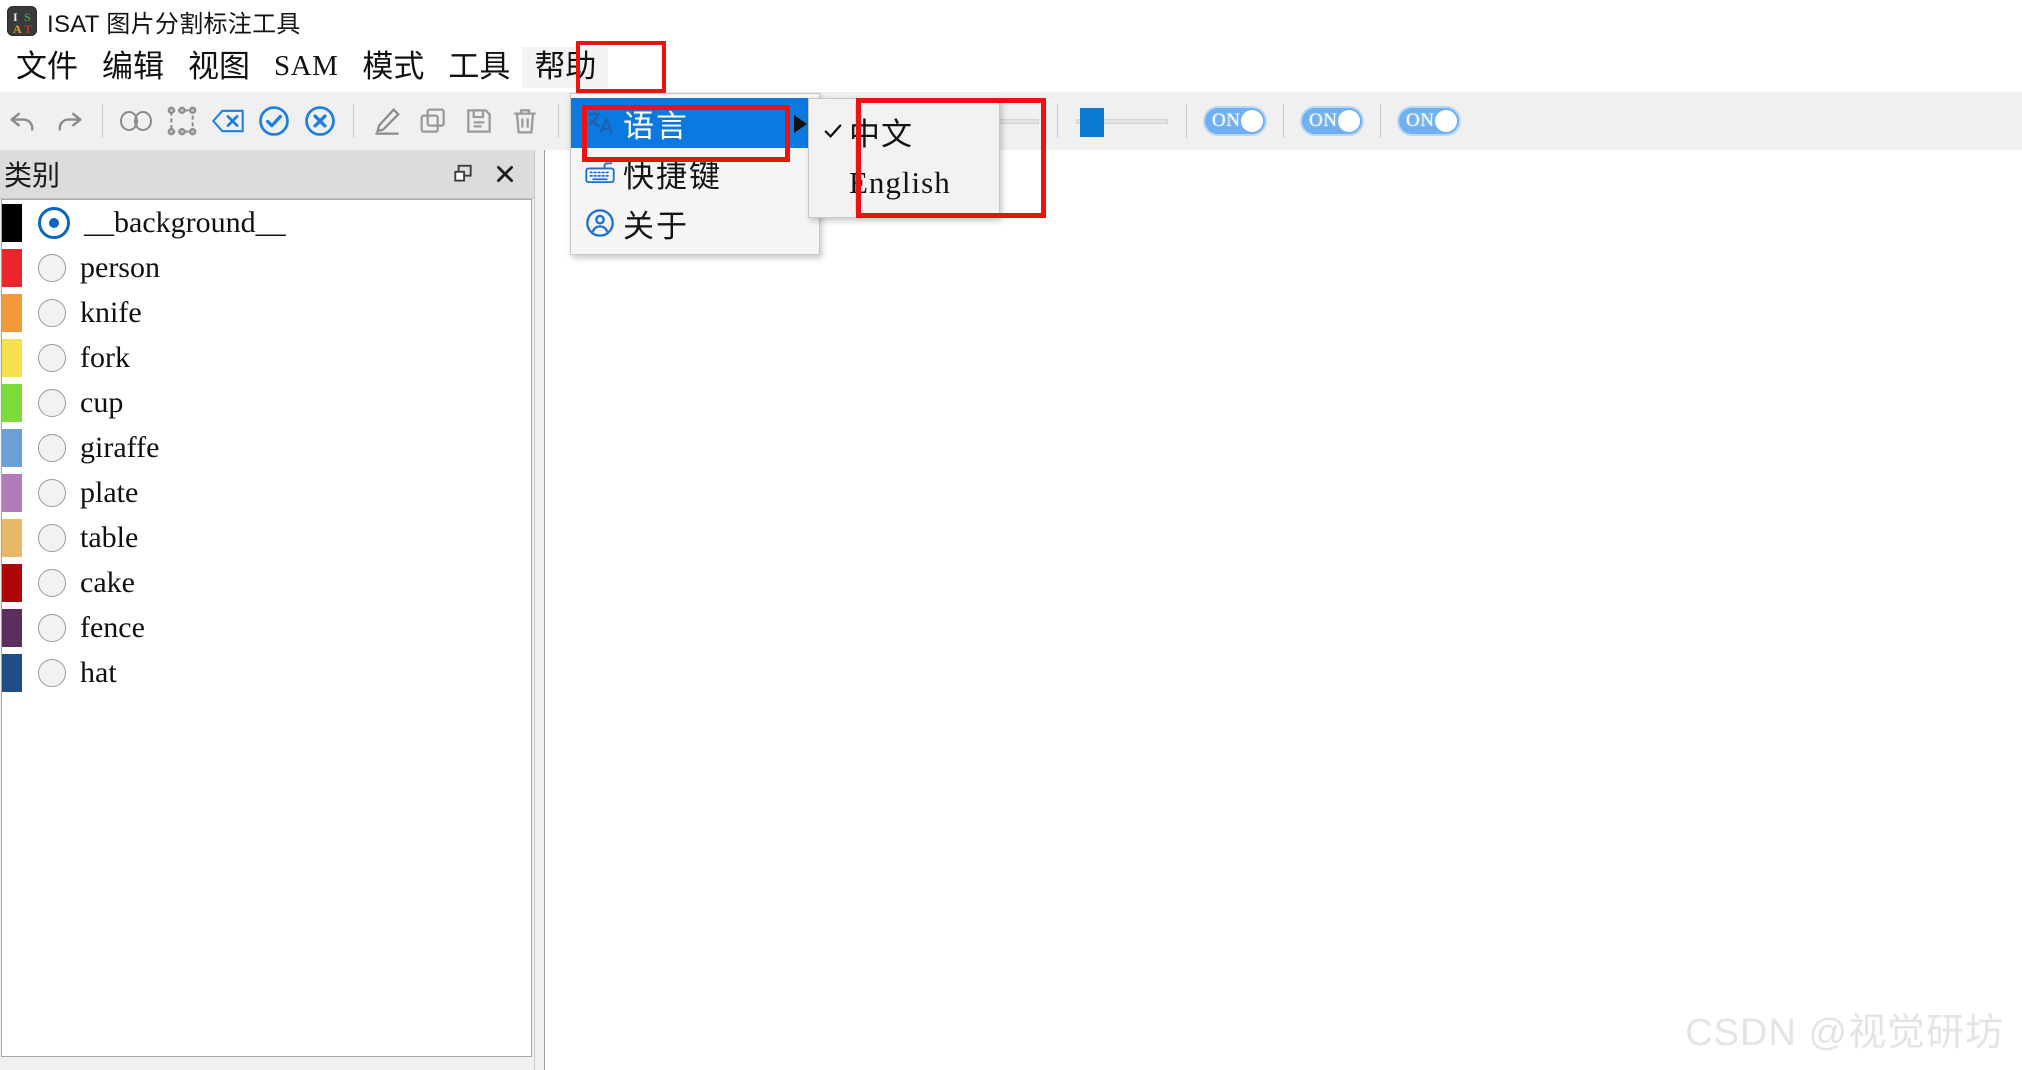 The width and height of the screenshot is (2022, 1070). I want to click on toggle-1: ON, so click(1235, 121).